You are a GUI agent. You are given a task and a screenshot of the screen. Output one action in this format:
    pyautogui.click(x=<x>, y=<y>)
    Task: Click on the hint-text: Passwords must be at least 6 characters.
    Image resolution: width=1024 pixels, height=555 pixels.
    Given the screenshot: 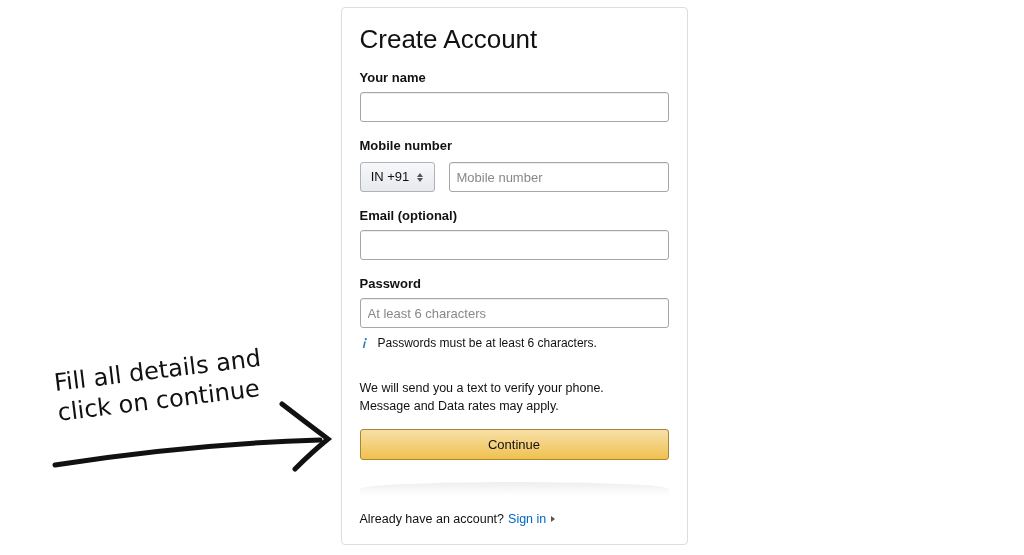 What is the action you would take?
    pyautogui.click(x=487, y=343)
    